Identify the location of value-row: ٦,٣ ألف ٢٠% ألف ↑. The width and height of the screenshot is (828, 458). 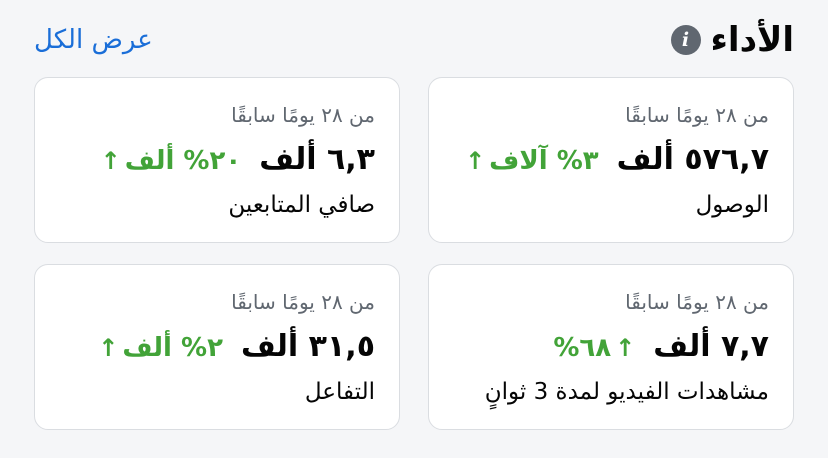
(238, 160).